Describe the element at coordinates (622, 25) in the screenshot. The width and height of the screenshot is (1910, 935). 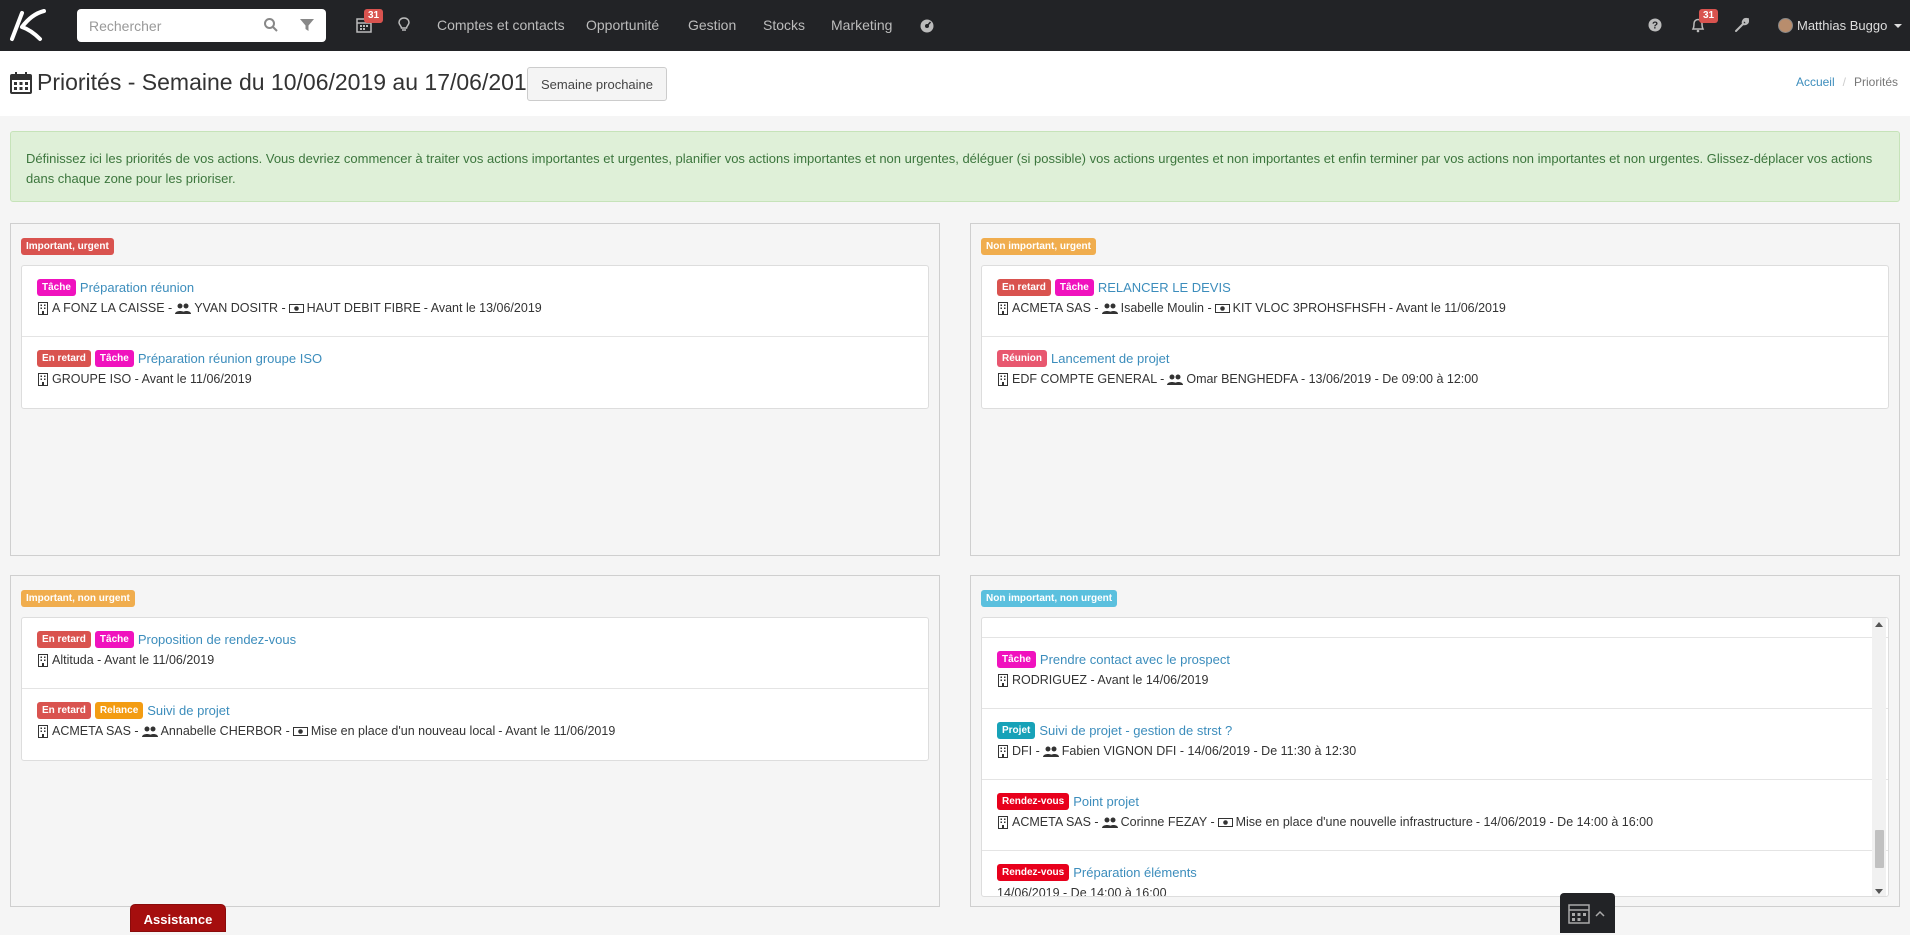
I see `nav-opportunite: Opportunité` at that location.